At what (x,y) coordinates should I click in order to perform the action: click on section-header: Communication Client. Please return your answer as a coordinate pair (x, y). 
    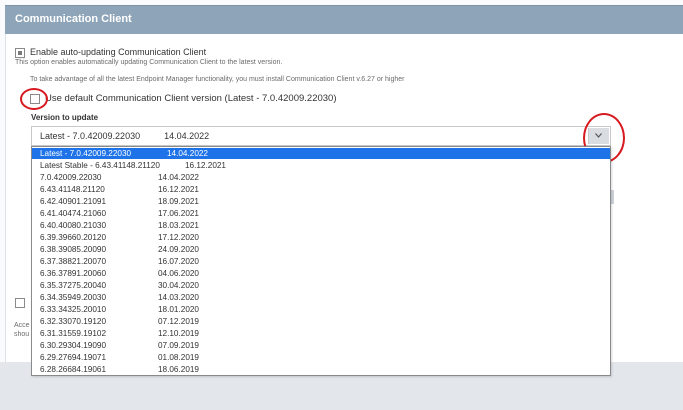
    Looking at the image, I should click on (344, 19).